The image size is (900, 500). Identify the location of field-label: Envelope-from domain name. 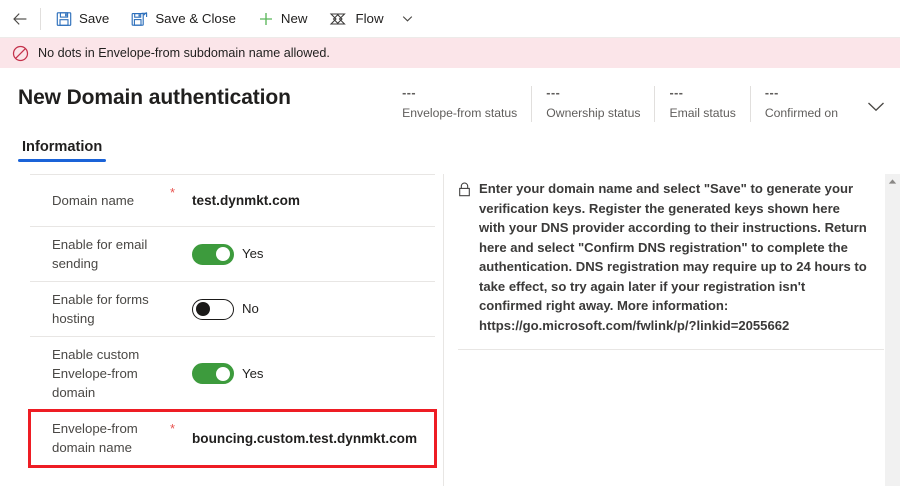
(95, 438).